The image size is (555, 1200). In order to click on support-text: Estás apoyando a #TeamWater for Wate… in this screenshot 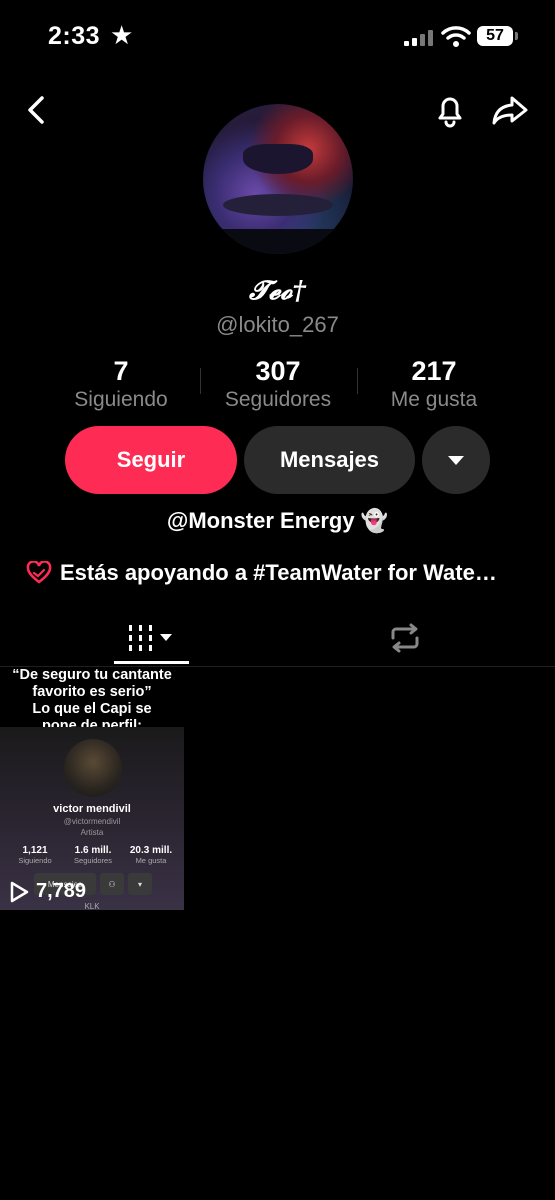, I will do `click(278, 572)`.